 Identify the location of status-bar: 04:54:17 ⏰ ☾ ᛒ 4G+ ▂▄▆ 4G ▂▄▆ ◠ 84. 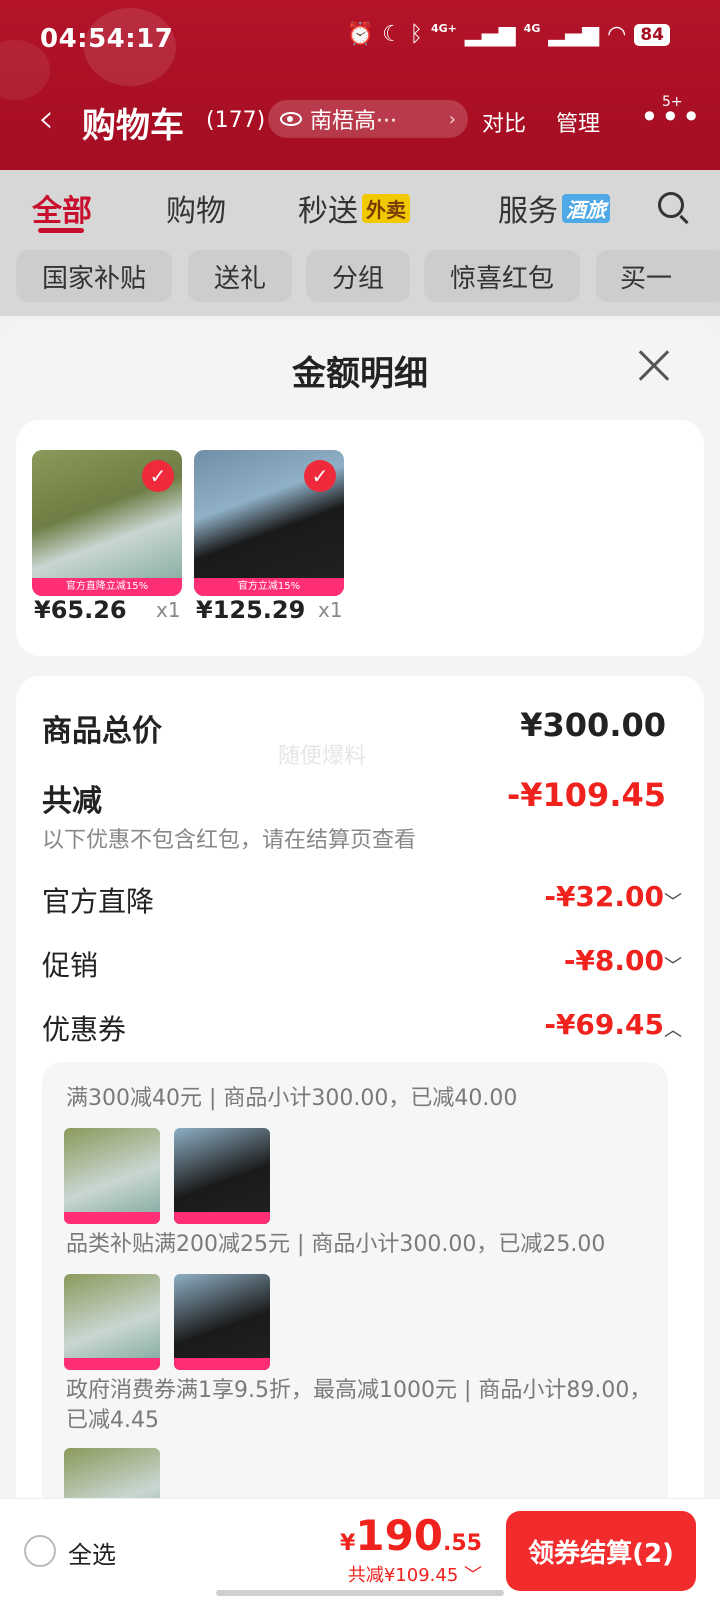
(360, 40).